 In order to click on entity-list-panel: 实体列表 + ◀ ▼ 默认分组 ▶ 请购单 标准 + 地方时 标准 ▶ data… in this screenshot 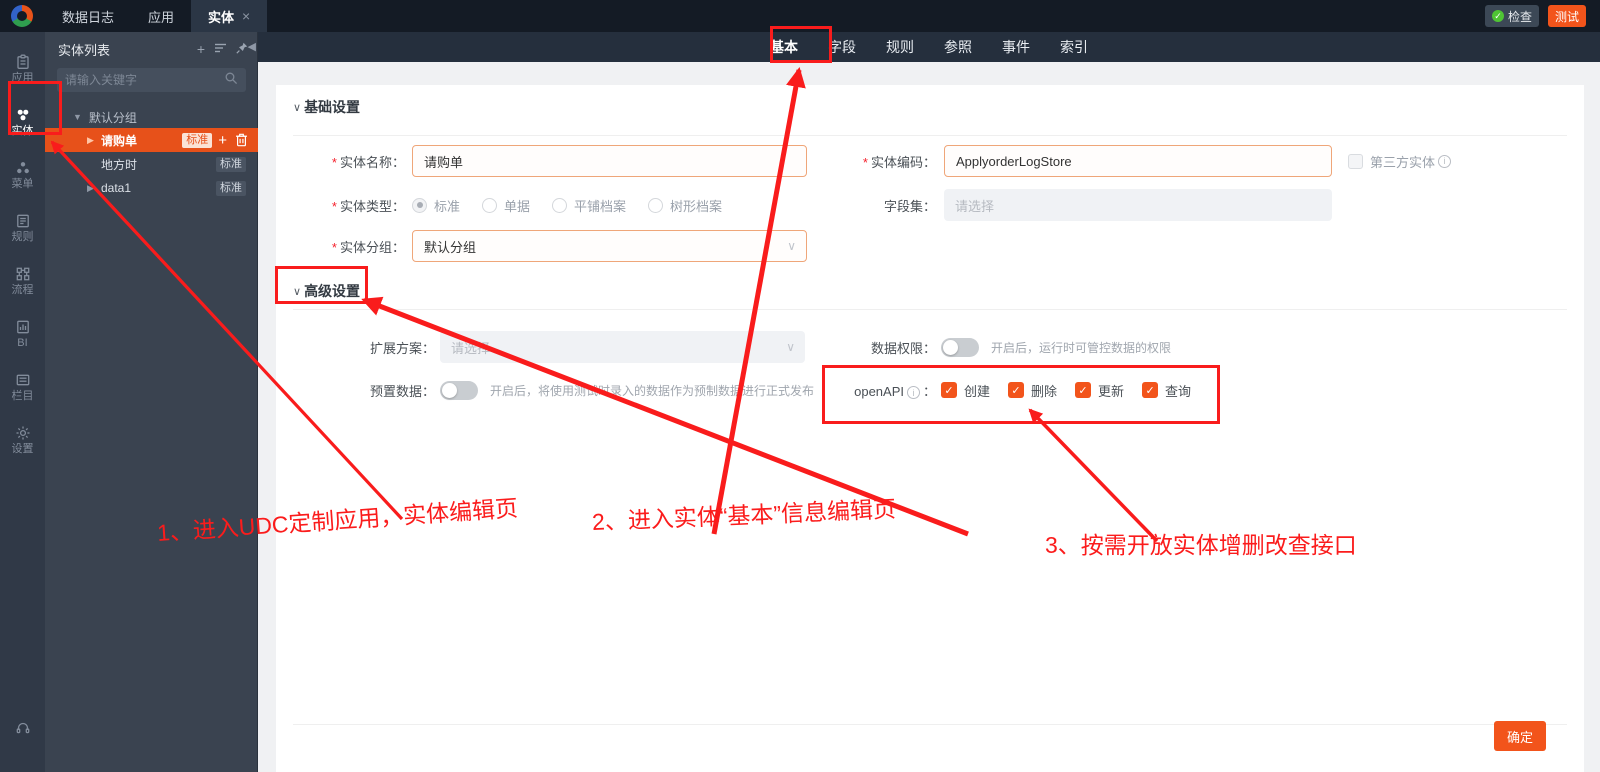, I will do `click(151, 402)`.